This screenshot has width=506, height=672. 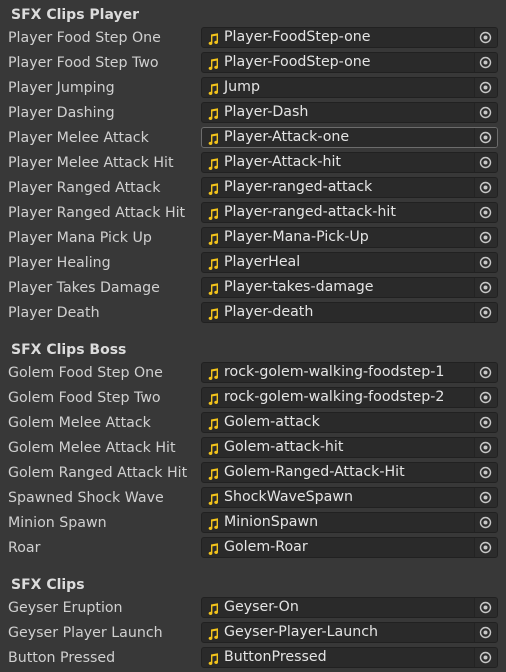 I want to click on audio-clip-field: Geyser-On, so click(x=349, y=607).